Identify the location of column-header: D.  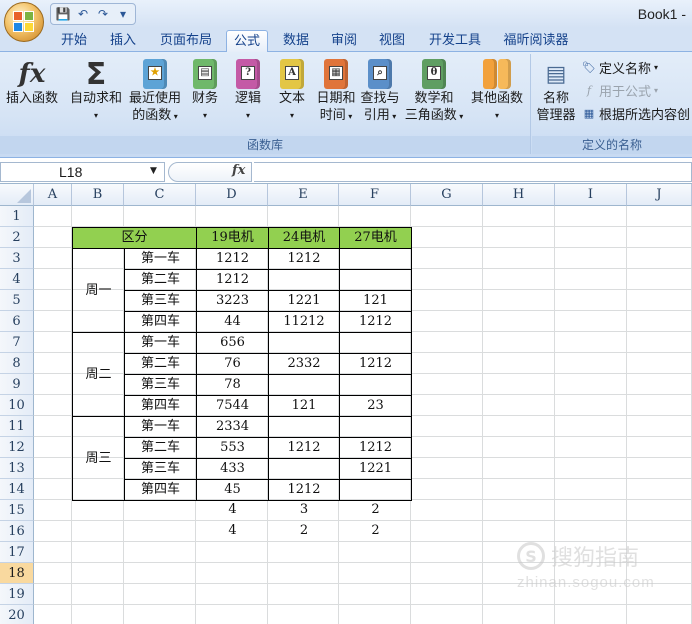
(232, 195).